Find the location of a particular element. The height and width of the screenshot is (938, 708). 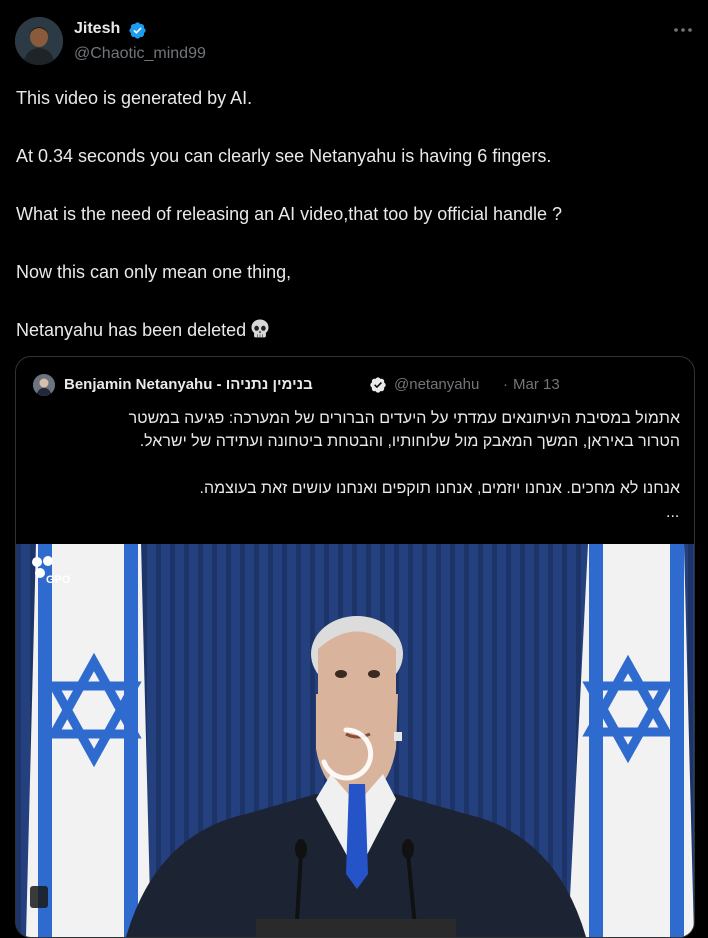

verified-badge-icon is located at coordinates (137, 30).